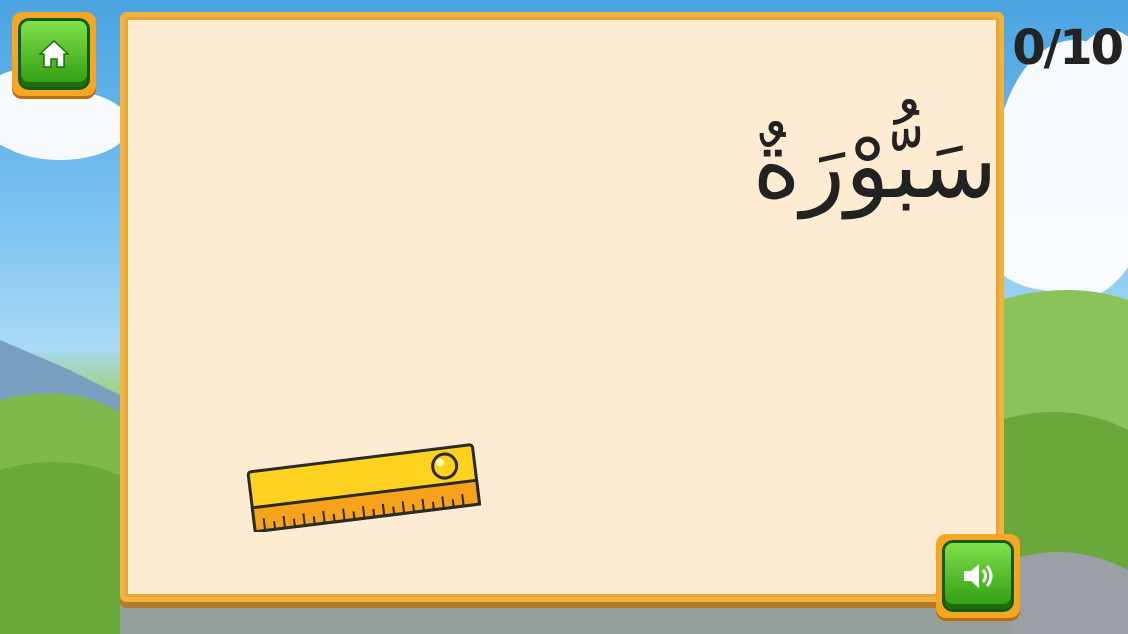  Describe the element at coordinates (364, 487) in the screenshot. I see `ruler-image` at that location.